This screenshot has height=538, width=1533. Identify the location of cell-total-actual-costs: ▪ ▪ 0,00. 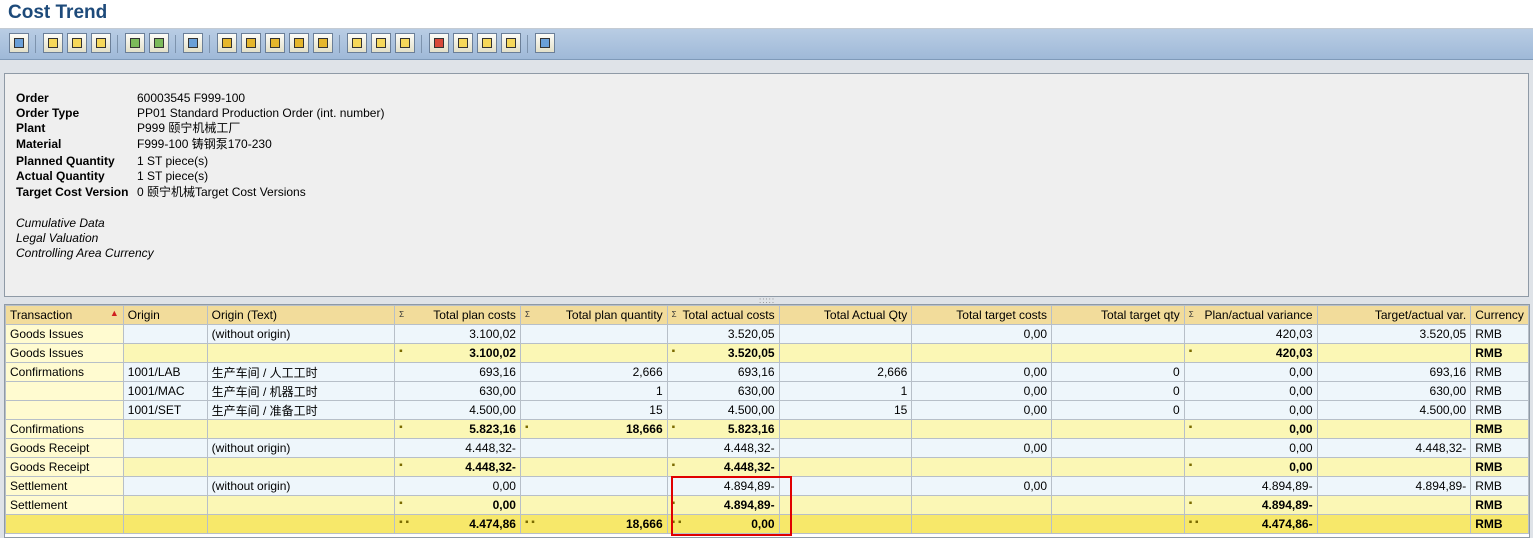
(723, 524).